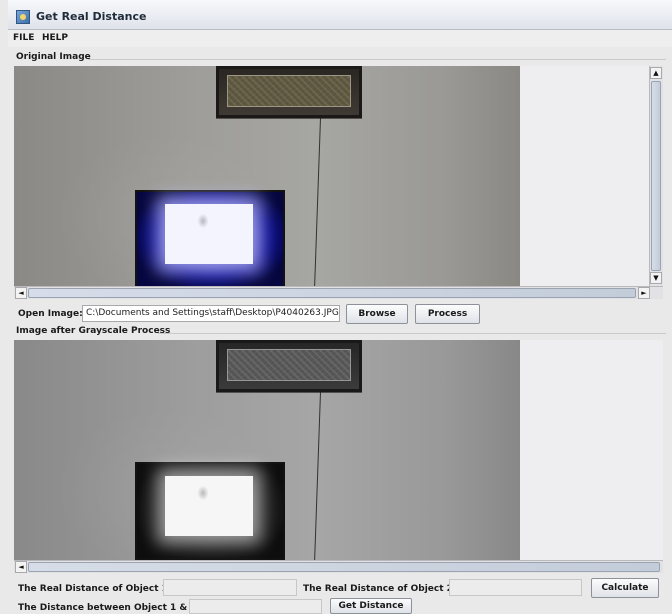 Image resolution: width=672 pixels, height=614 pixels. What do you see at coordinates (340, 38) in the screenshot?
I see `menu-bar: FILE HELP` at bounding box center [340, 38].